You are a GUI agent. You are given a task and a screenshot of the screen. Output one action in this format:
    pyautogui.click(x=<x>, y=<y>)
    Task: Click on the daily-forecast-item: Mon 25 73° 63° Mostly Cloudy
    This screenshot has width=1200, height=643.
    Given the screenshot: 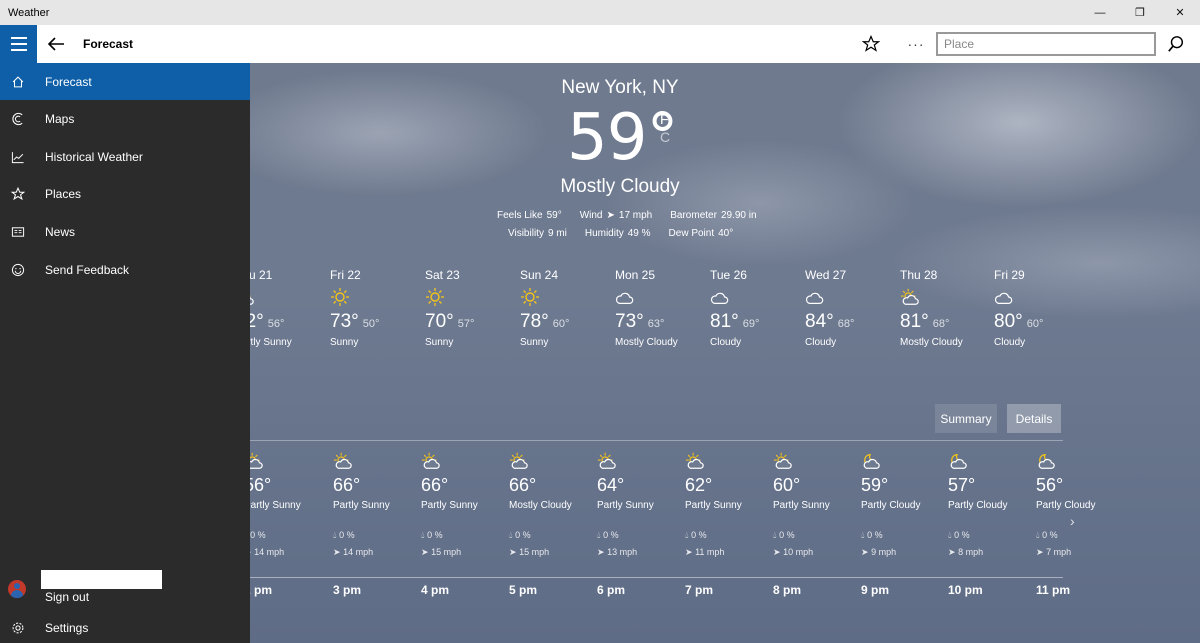 What is the action you would take?
    pyautogui.click(x=660, y=308)
    